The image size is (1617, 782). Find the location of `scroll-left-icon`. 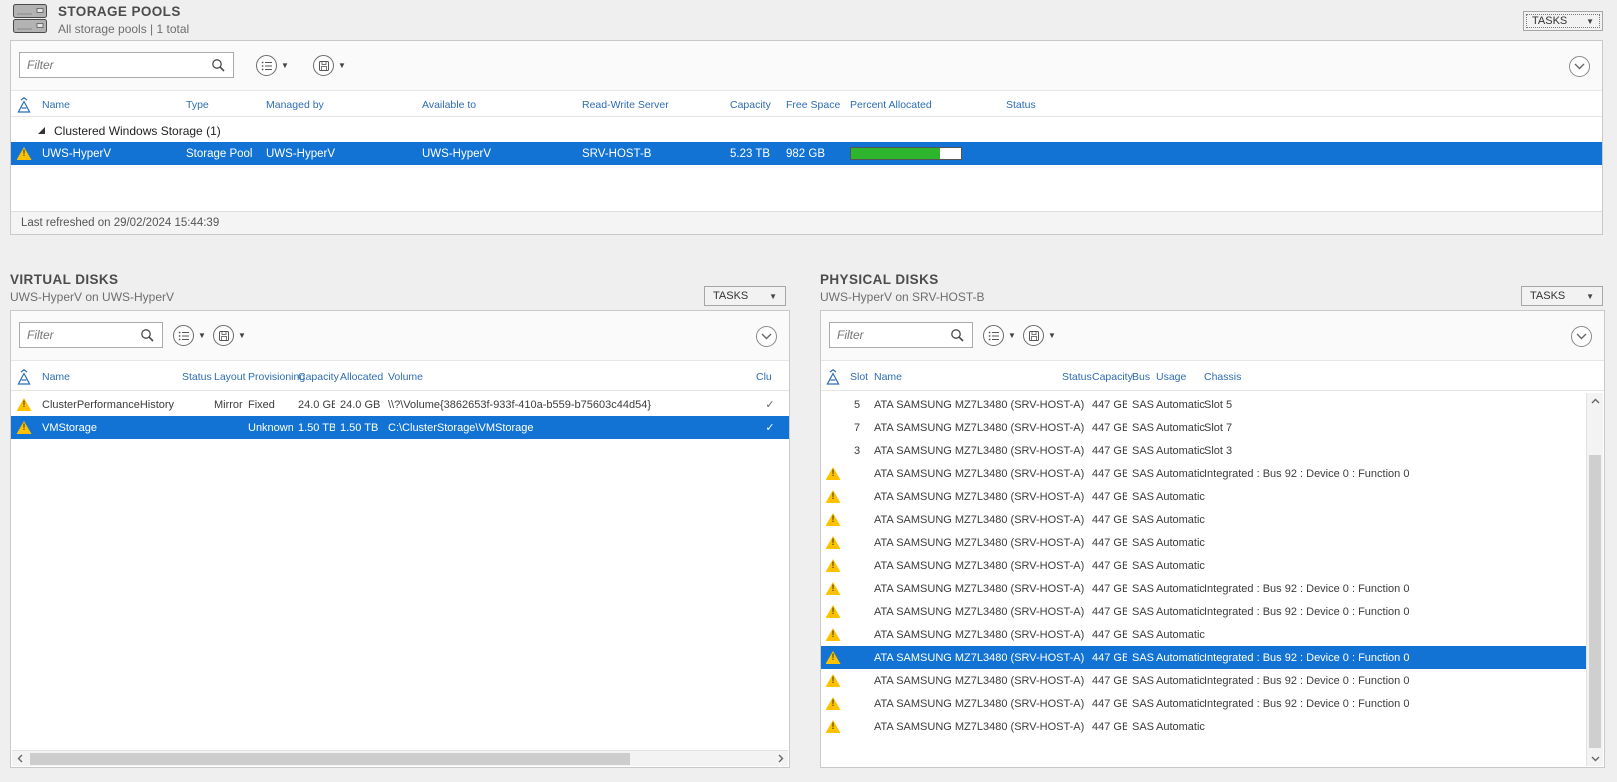

scroll-left-icon is located at coordinates (20, 758).